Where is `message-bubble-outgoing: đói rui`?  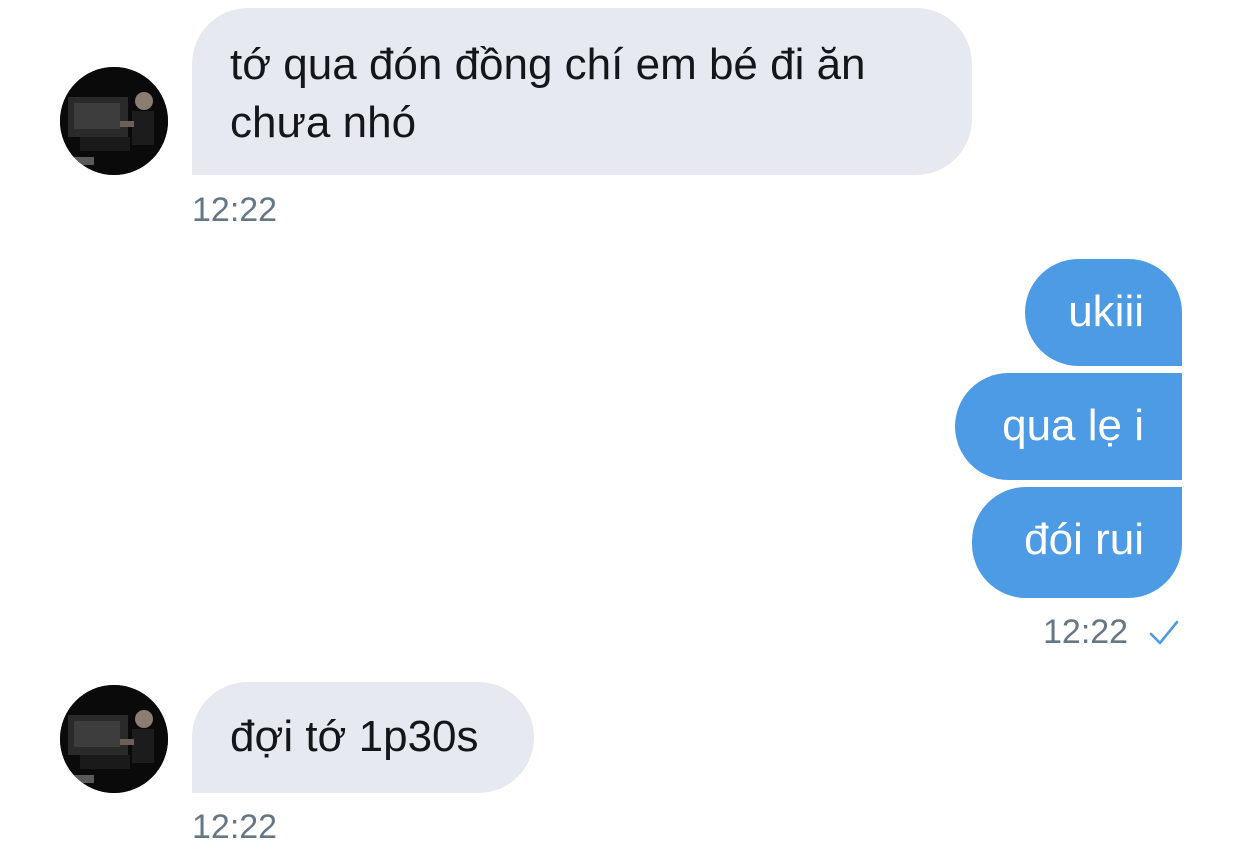 message-bubble-outgoing: đói rui is located at coordinates (1077, 542).